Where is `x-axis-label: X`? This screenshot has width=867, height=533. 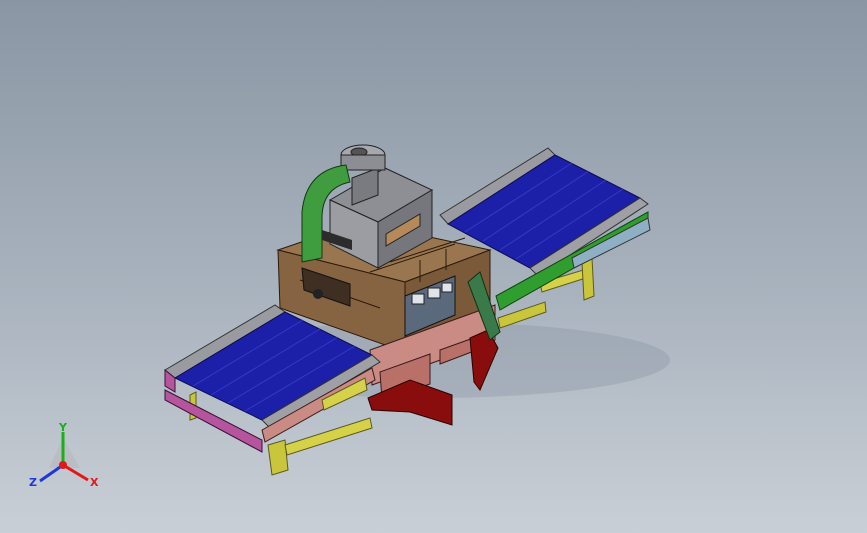 x-axis-label: X is located at coordinates (94, 482).